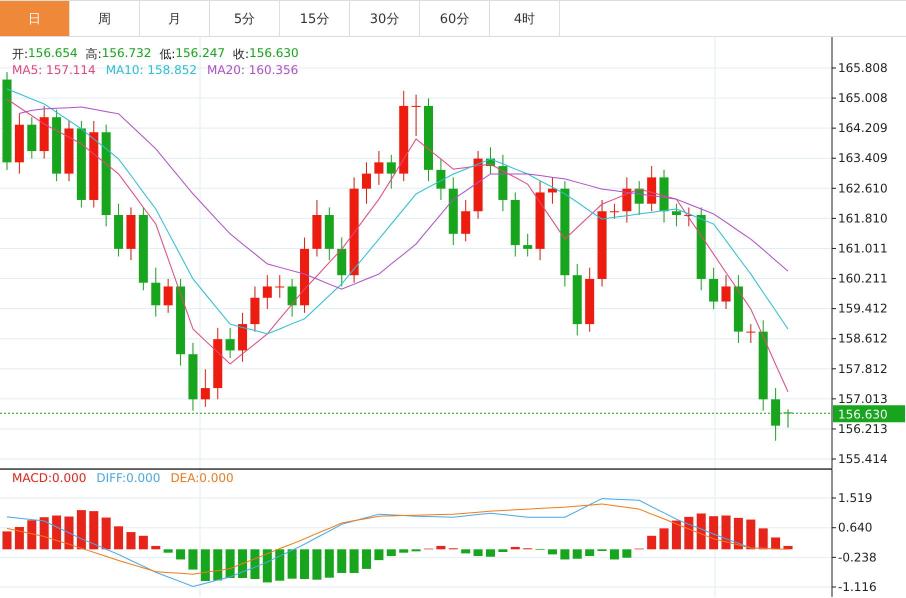 Image resolution: width=906 pixels, height=598 pixels. What do you see at coordinates (274, 54) in the screenshot?
I see `quote-value: 156.630` at bounding box center [274, 54].